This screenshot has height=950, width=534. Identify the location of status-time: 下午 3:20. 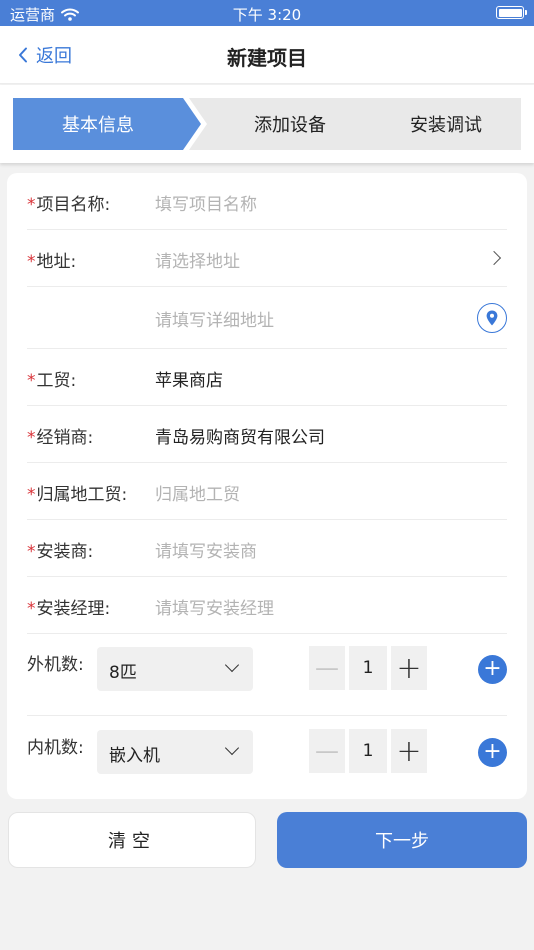
(267, 15).